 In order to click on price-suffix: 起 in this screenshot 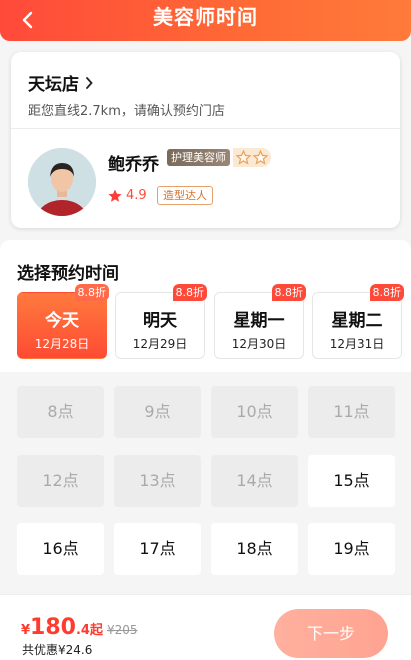, I will do `click(96, 630)`.